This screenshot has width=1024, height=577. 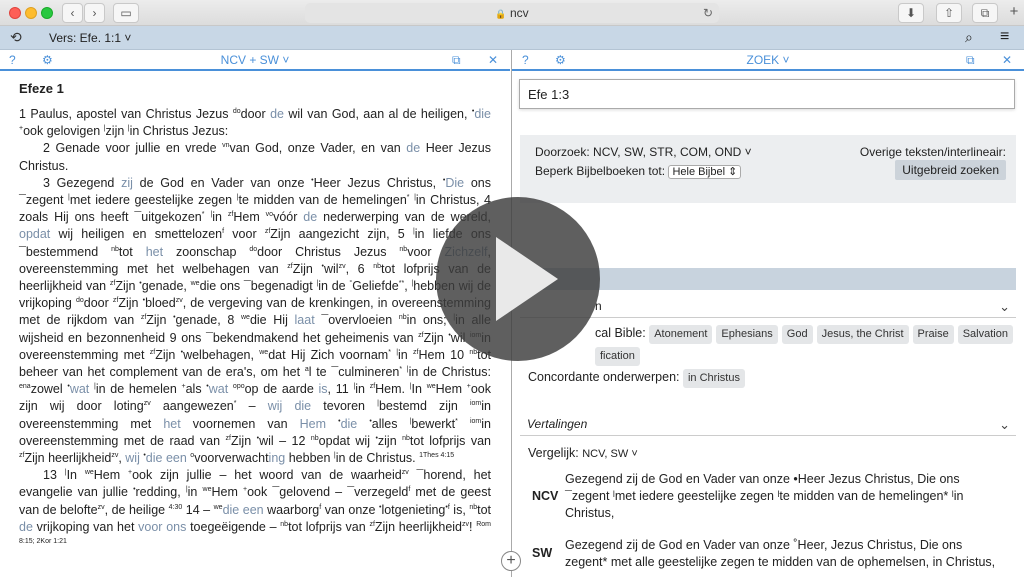 What do you see at coordinates (41, 88) in the screenshot?
I see `chapter-title: Efeze 1` at bounding box center [41, 88].